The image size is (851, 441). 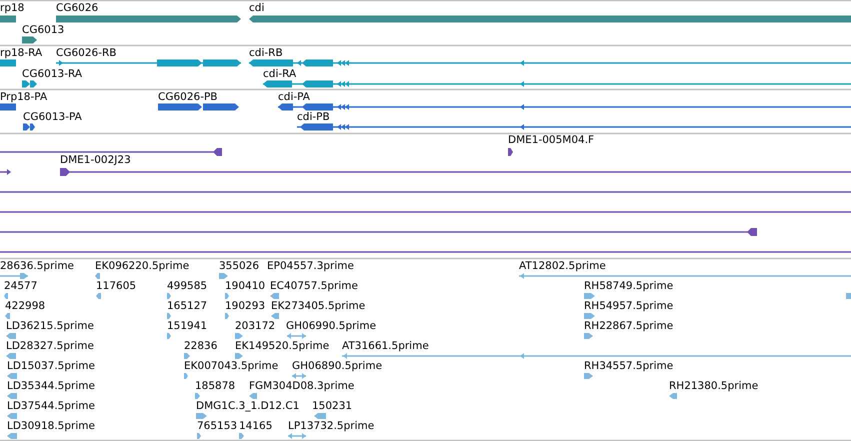 I want to click on feature-label: 150231, so click(x=332, y=406).